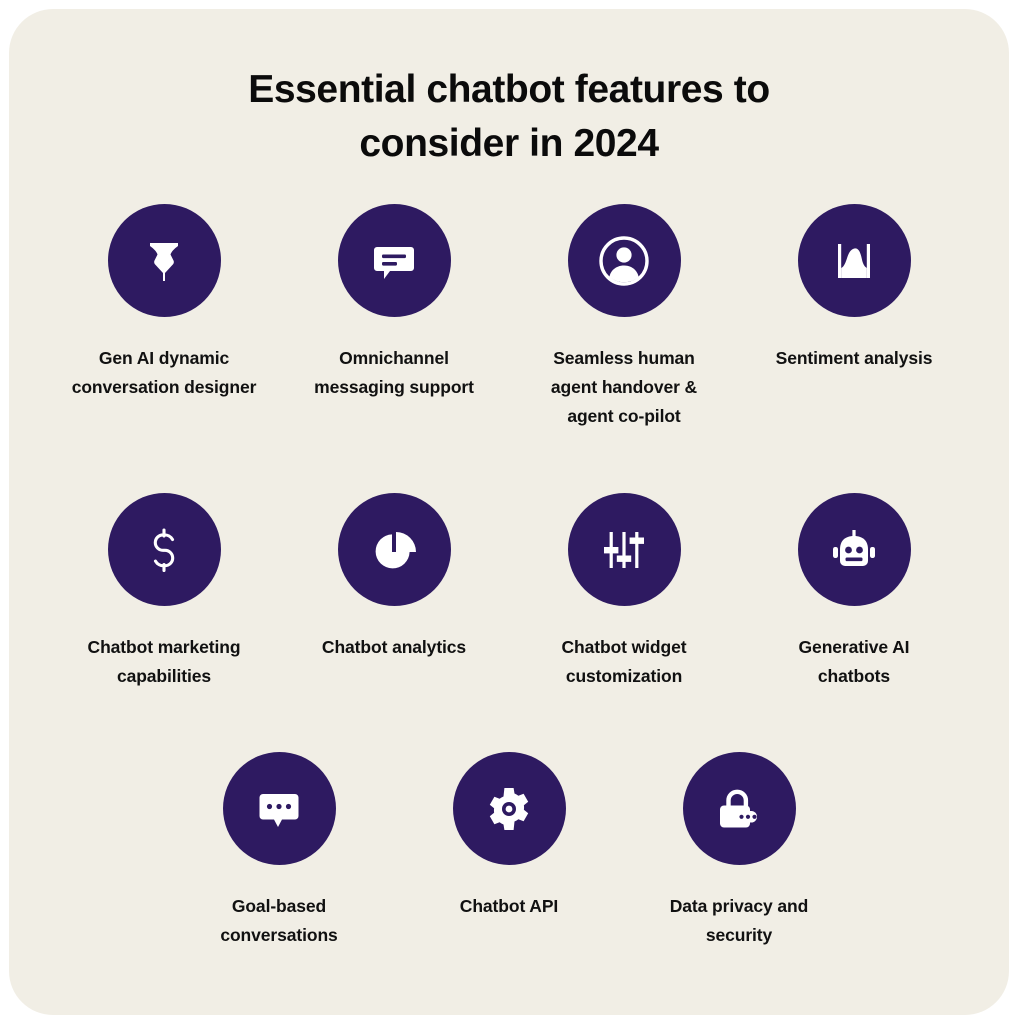 This screenshot has width=1018, height=1024. What do you see at coordinates (624, 662) in the screenshot?
I see `feature-label: Chatbot widget customization` at bounding box center [624, 662].